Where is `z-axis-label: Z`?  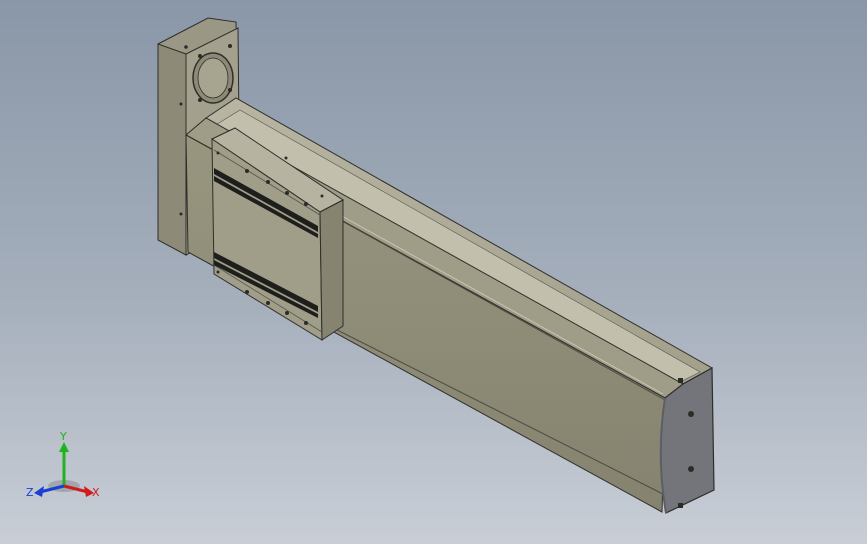
z-axis-label: Z is located at coordinates (30, 492).